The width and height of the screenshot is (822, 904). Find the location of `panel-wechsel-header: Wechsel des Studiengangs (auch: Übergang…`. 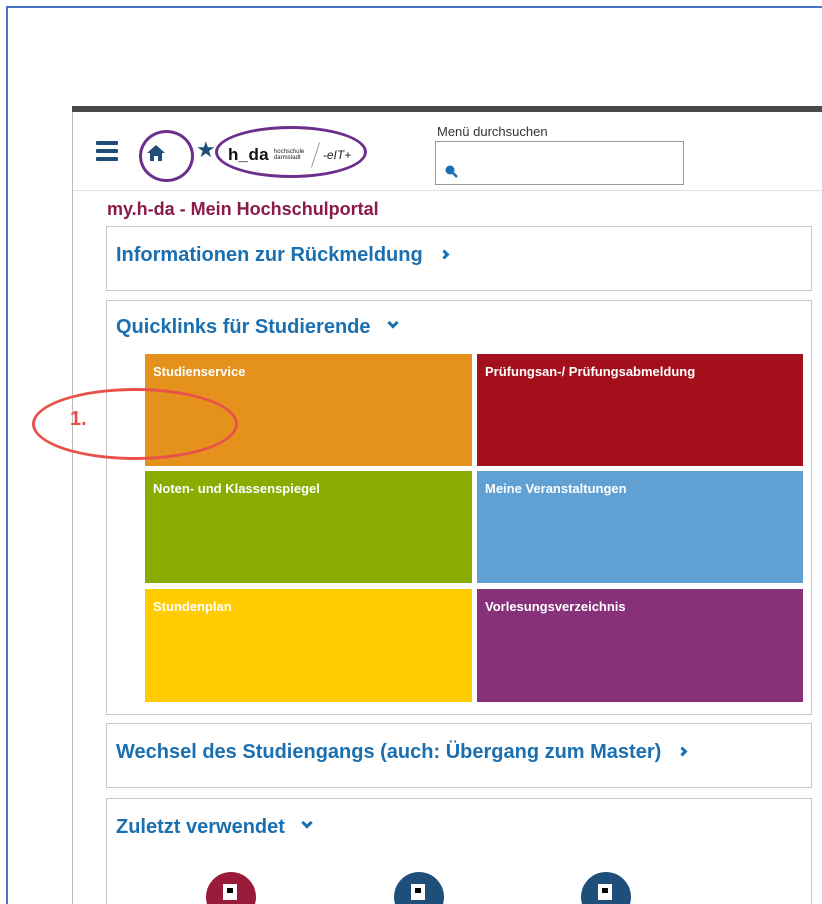

panel-wechsel-header: Wechsel des Studiengangs (auch: Übergang… is located at coordinates (402, 752).